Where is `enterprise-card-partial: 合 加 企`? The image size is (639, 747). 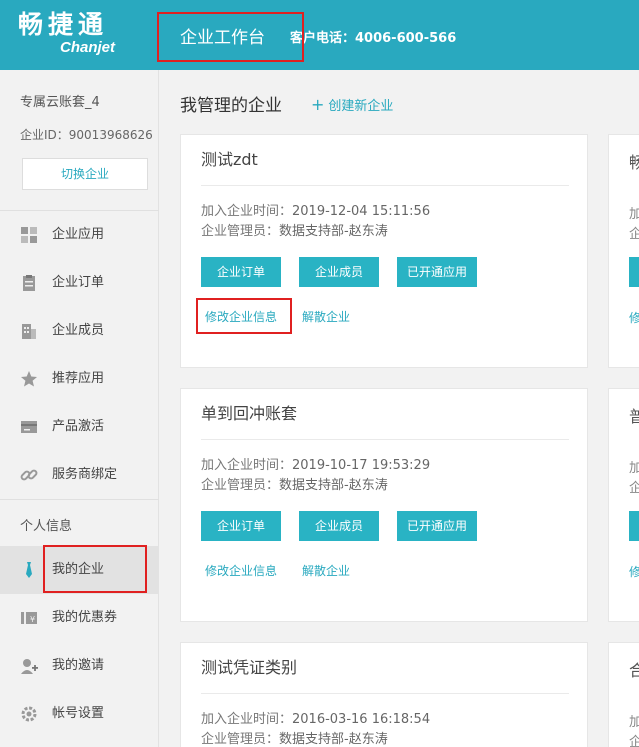 enterprise-card-partial: 合 加 企 is located at coordinates (623, 694).